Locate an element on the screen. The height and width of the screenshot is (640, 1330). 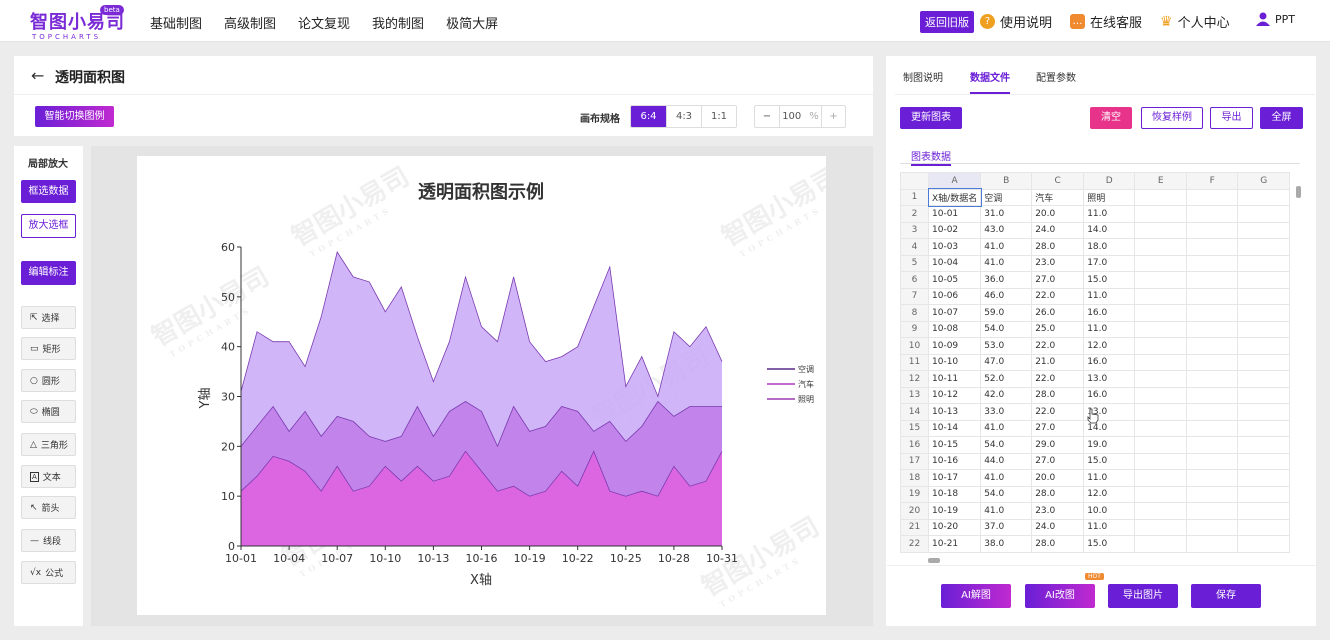
restore-sample-button: 恢复样例 is located at coordinates (1172, 118).